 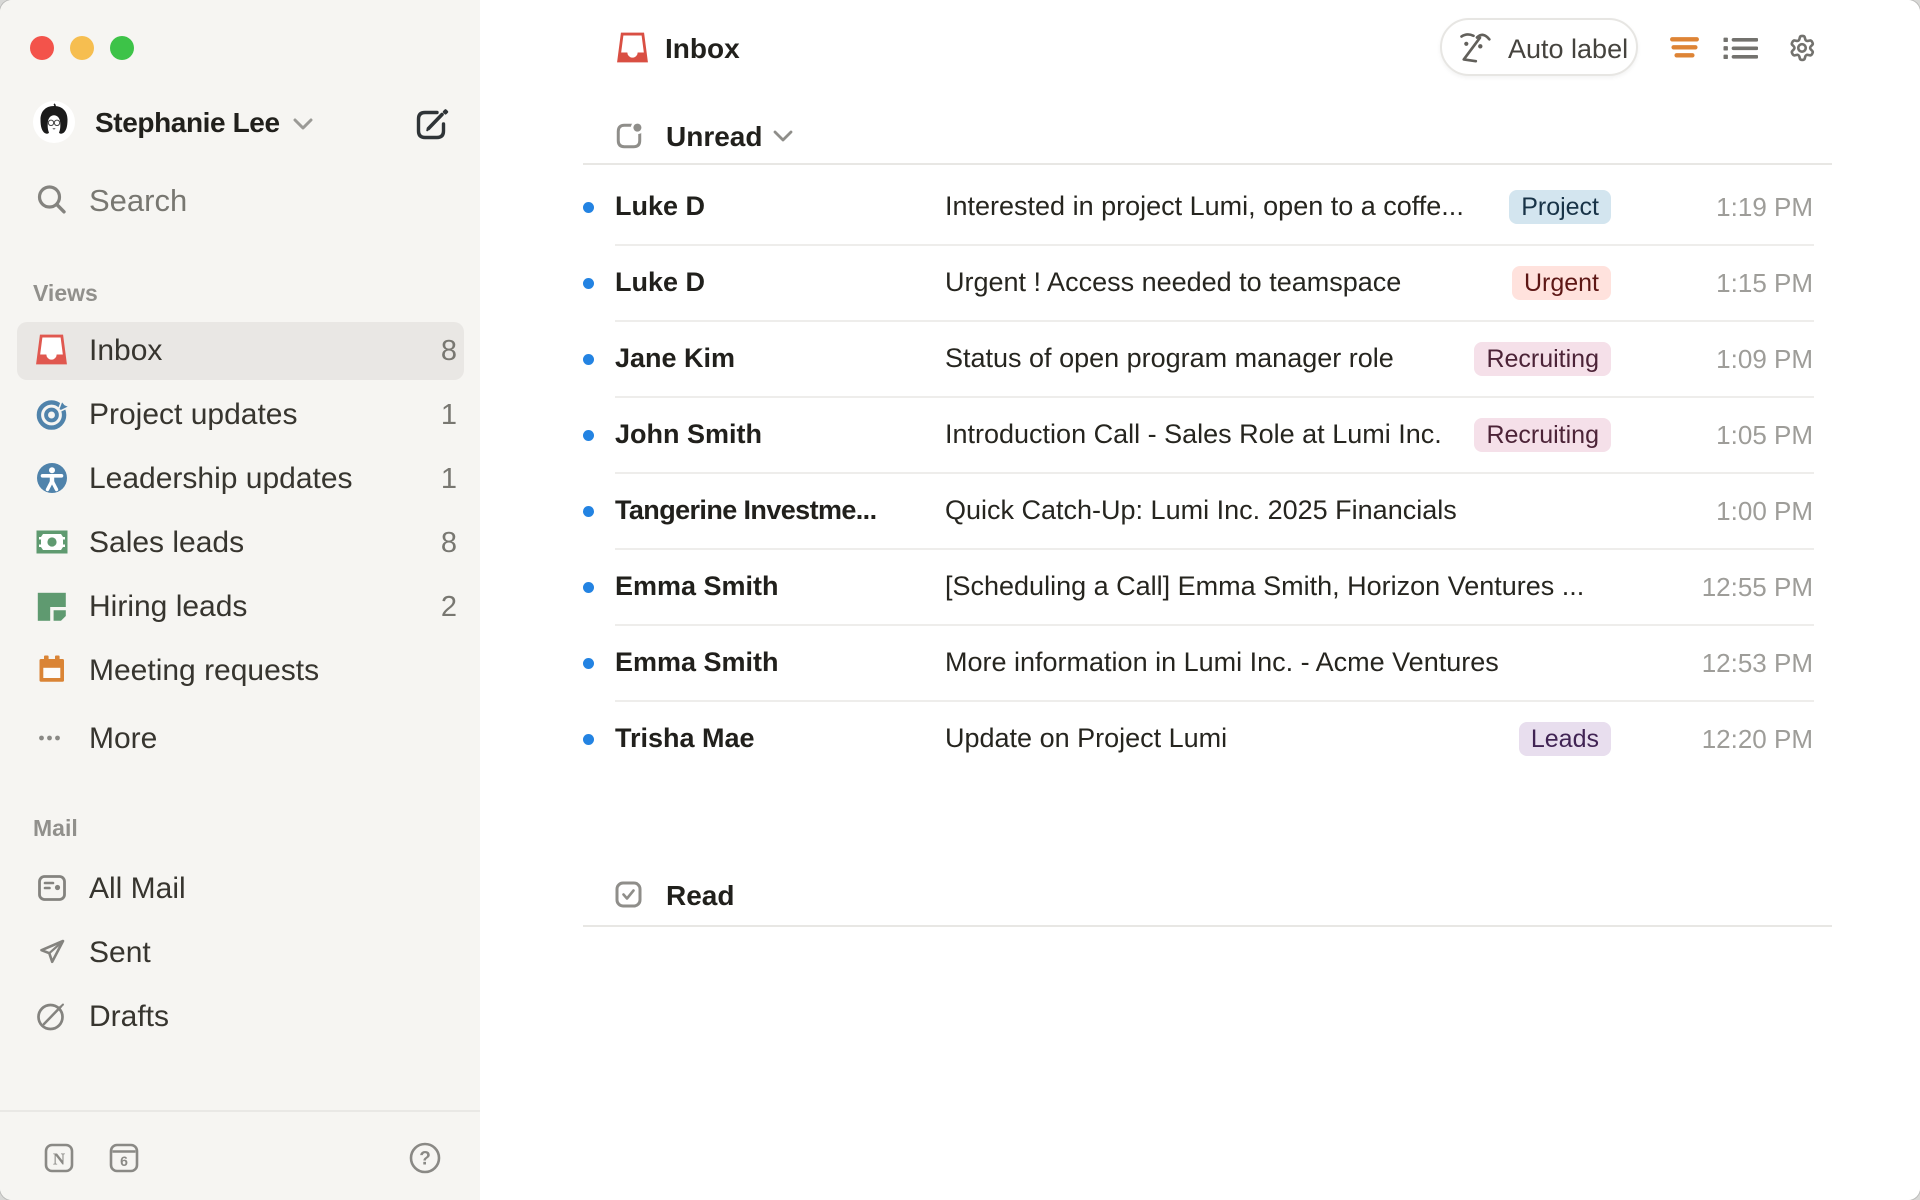 What do you see at coordinates (124, 1161) in the screenshot?
I see `svg-text: 6` at bounding box center [124, 1161].